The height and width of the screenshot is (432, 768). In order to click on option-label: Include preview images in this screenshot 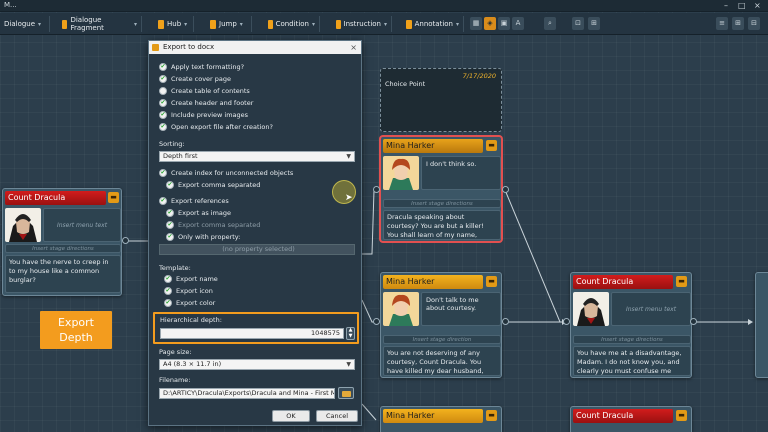, I will do `click(210, 115)`.